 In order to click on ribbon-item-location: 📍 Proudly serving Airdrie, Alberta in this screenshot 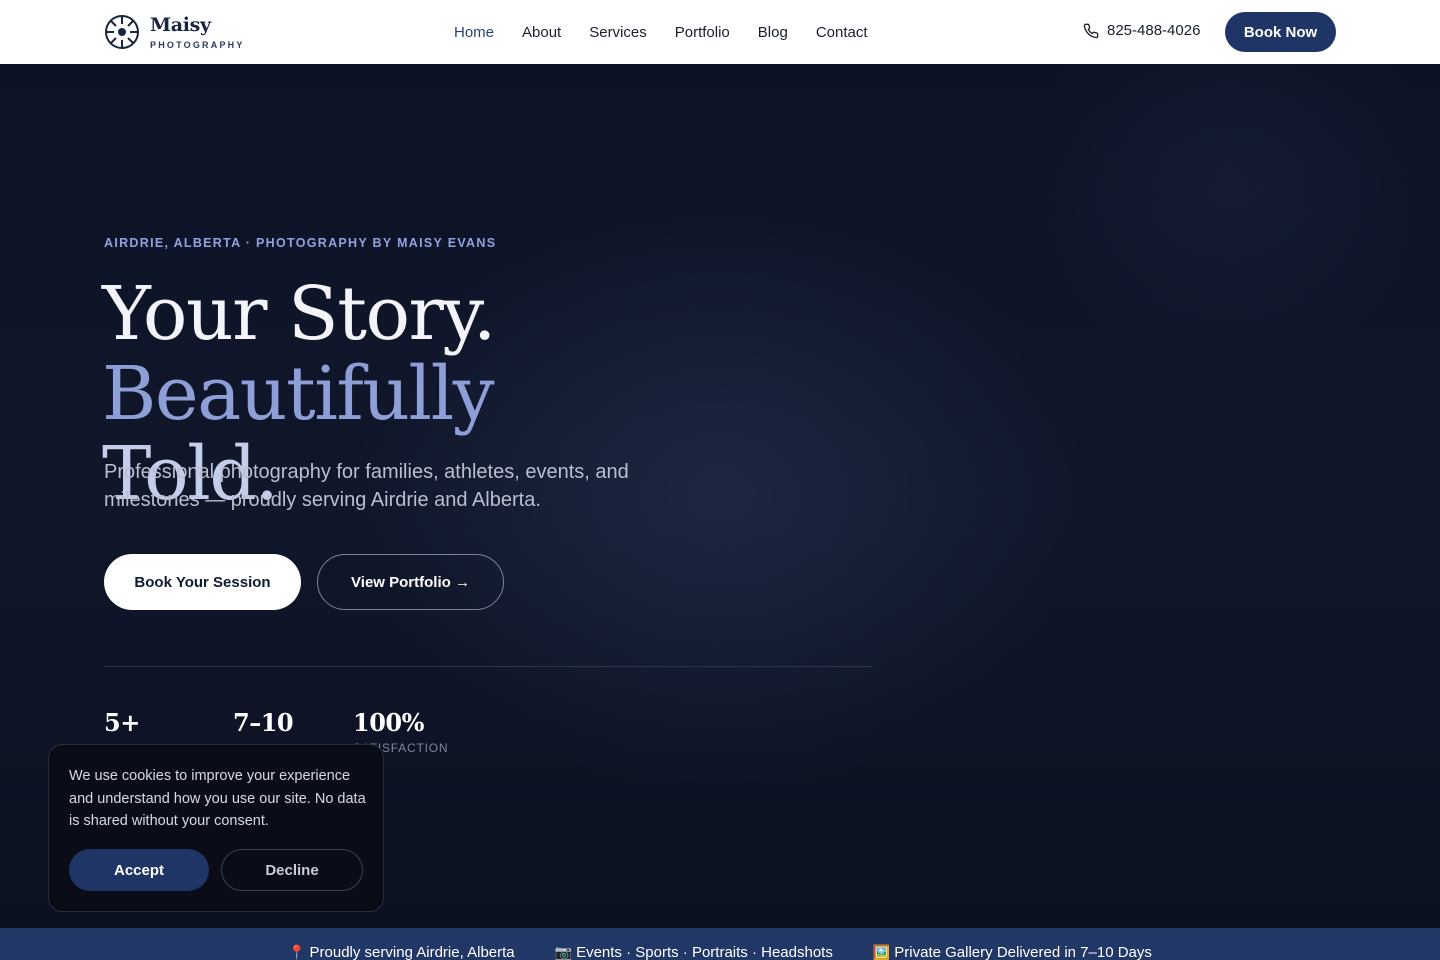, I will do `click(401, 952)`.